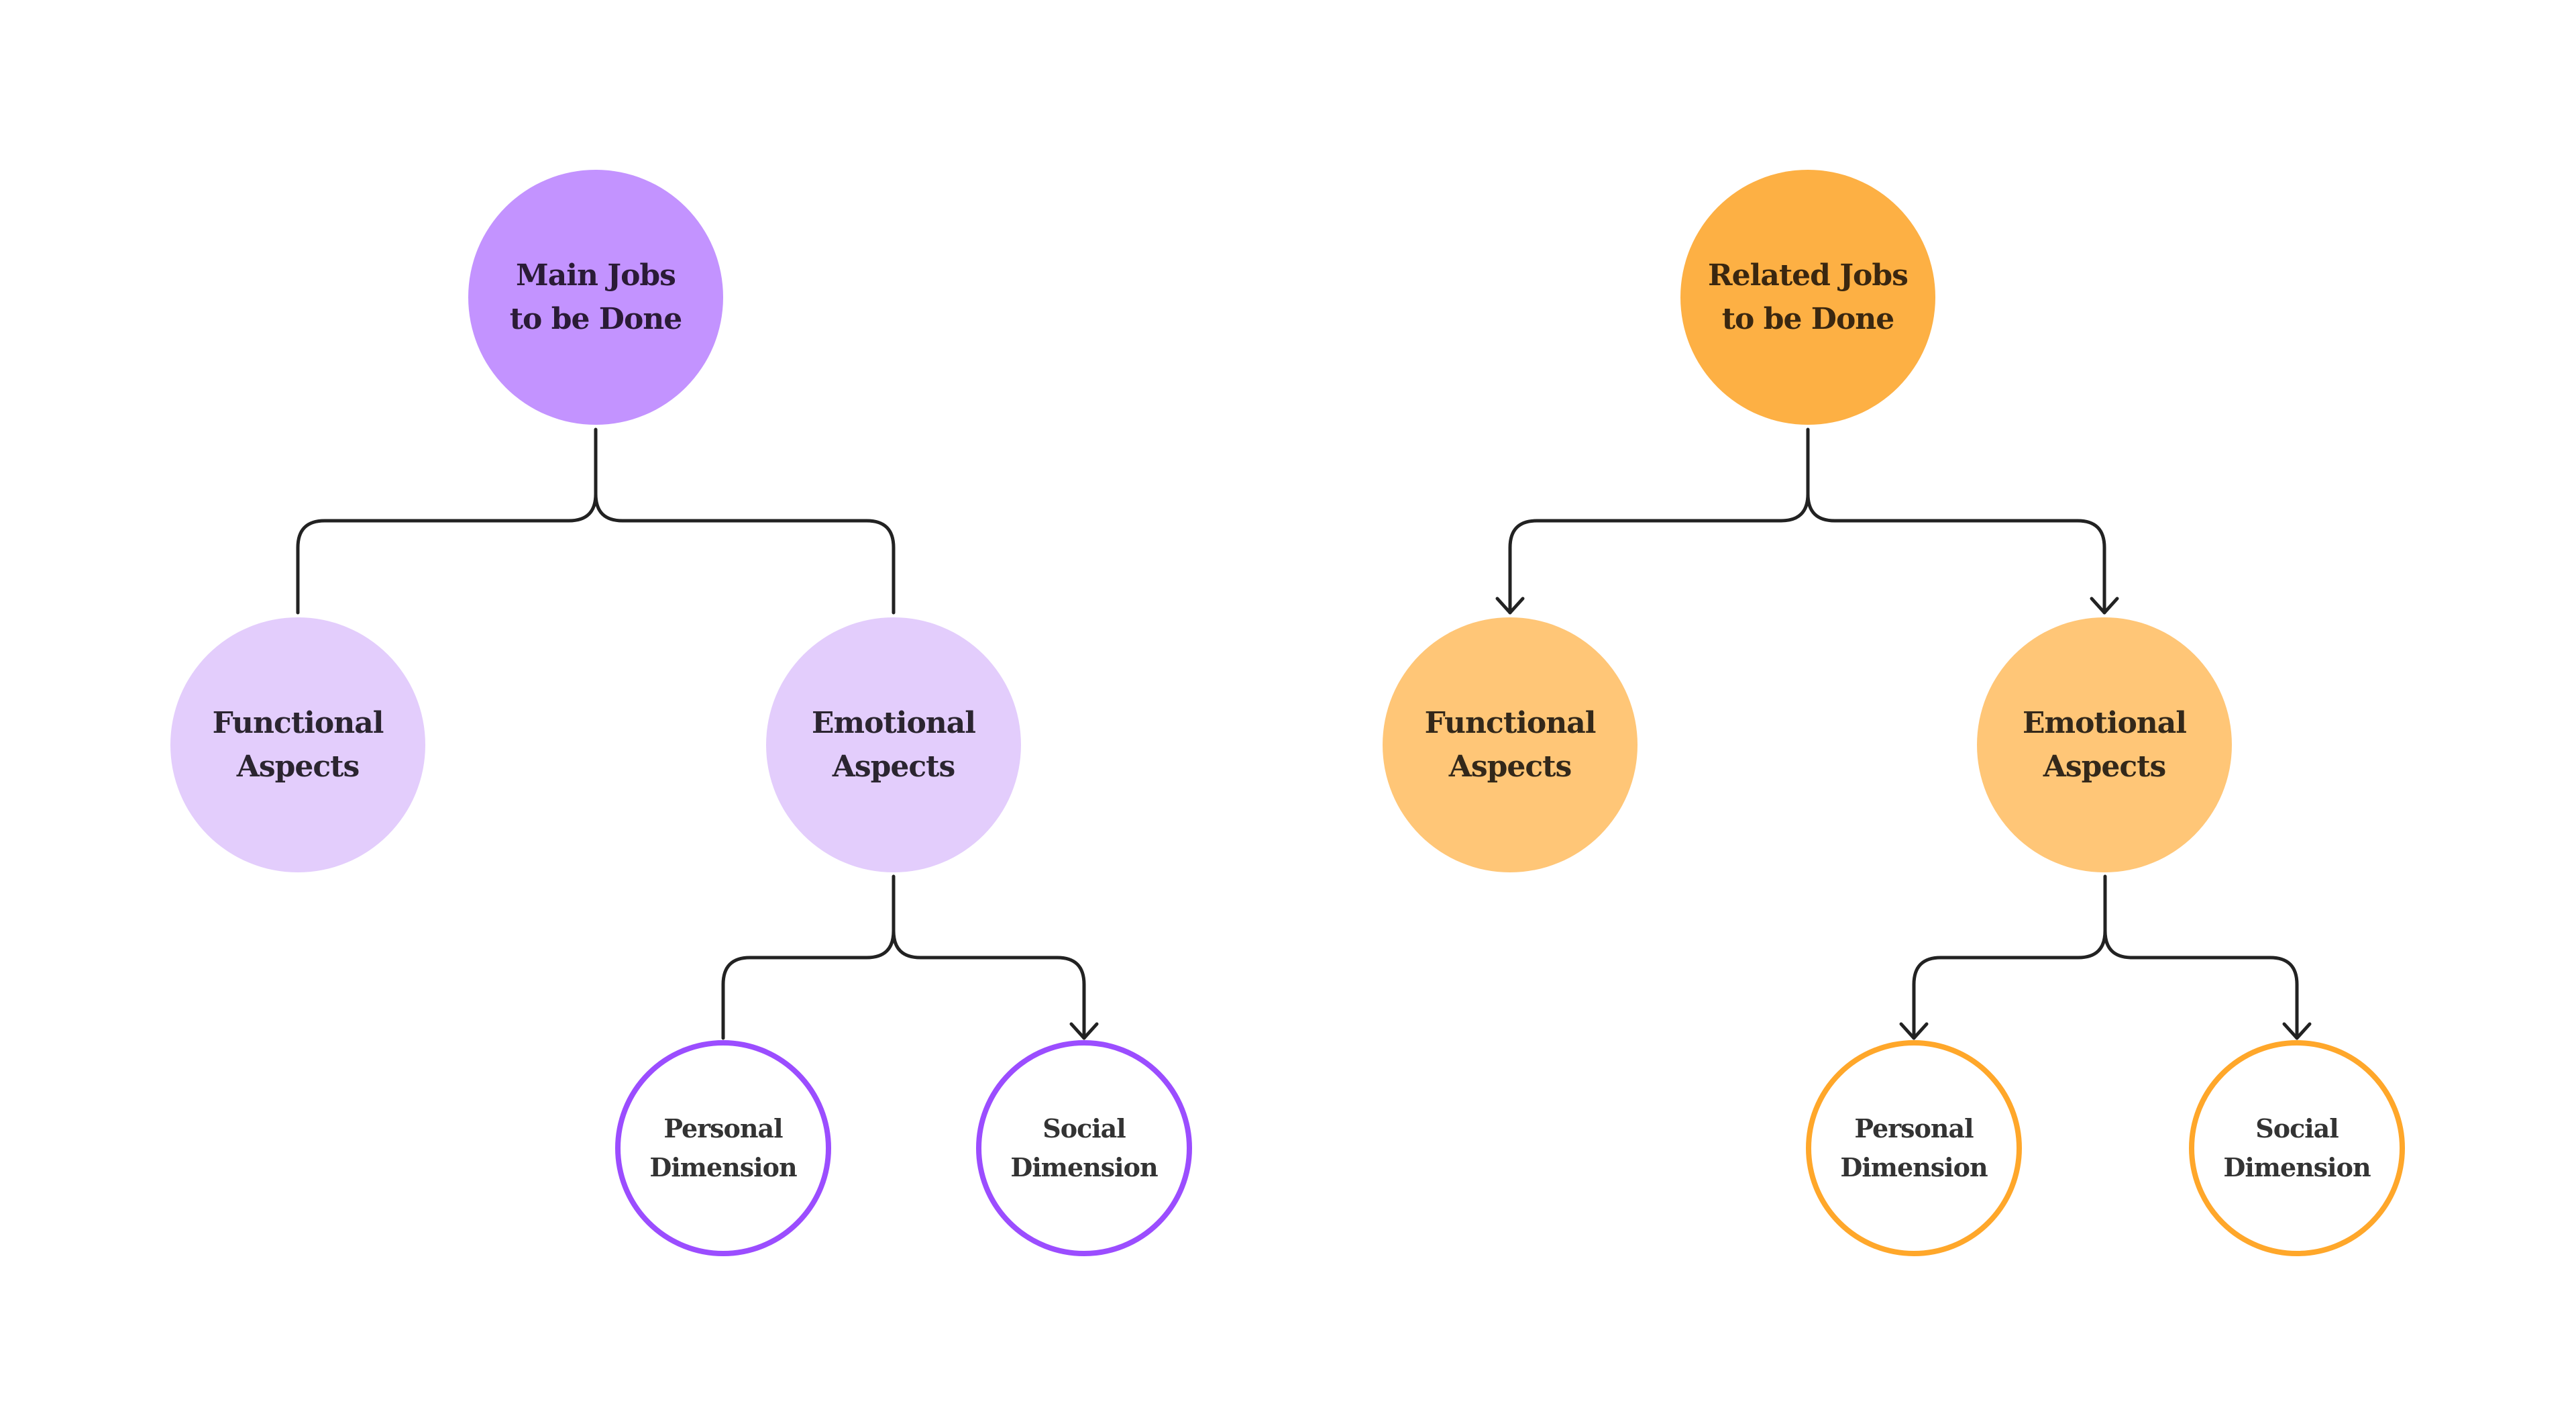 This screenshot has height=1428, width=2576. Describe the element at coordinates (745, 553) in the screenshot. I see `connector-main-to-emotional` at that location.